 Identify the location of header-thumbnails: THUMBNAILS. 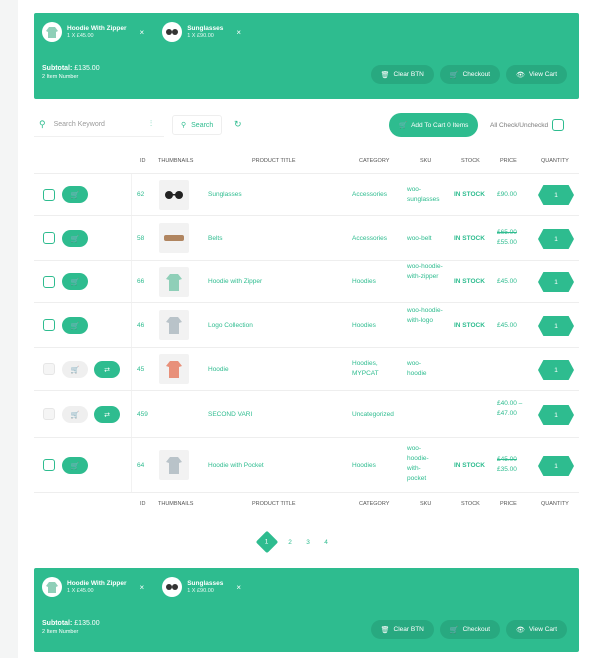
(176, 161).